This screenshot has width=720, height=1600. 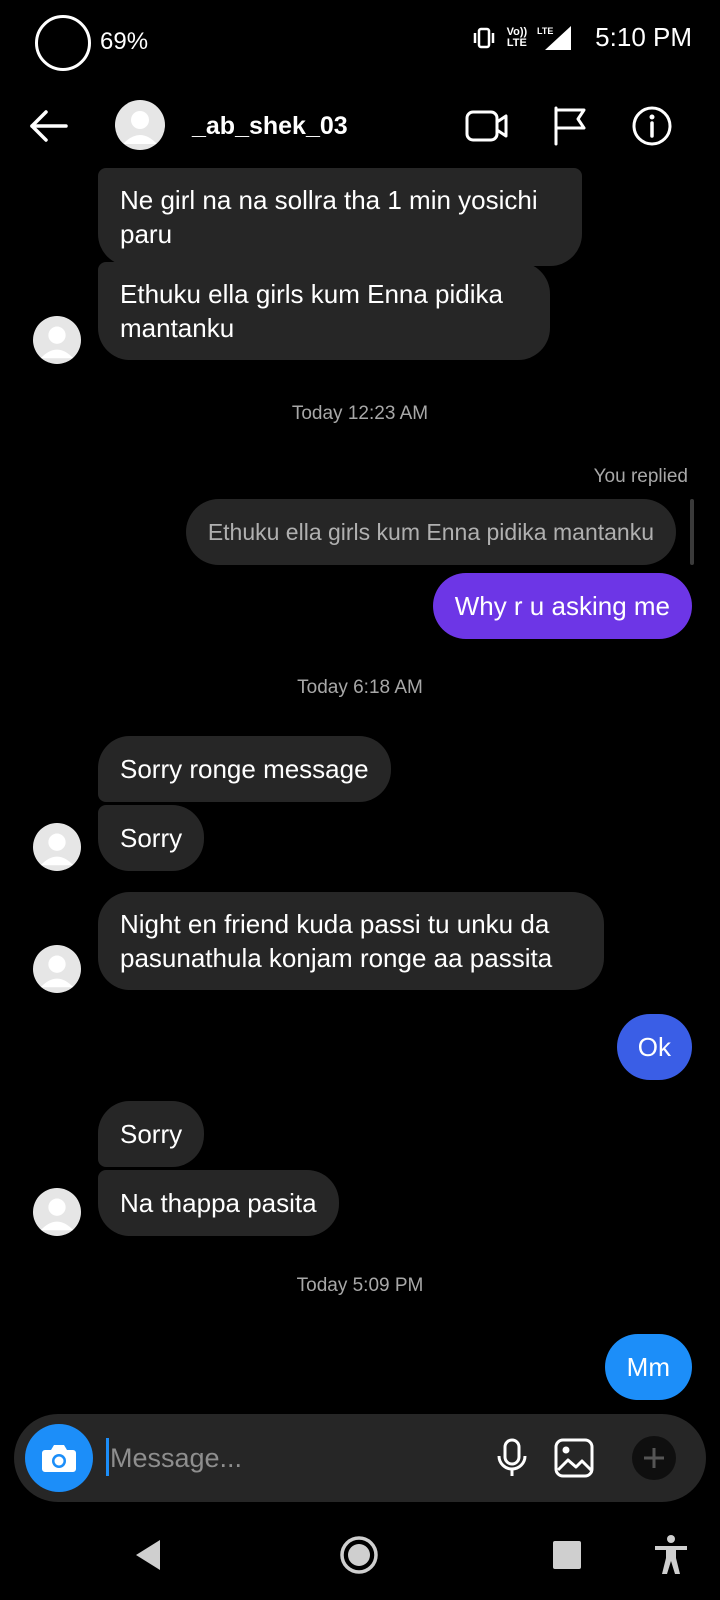 I want to click on nav-recents-icon, so click(x=567, y=1555).